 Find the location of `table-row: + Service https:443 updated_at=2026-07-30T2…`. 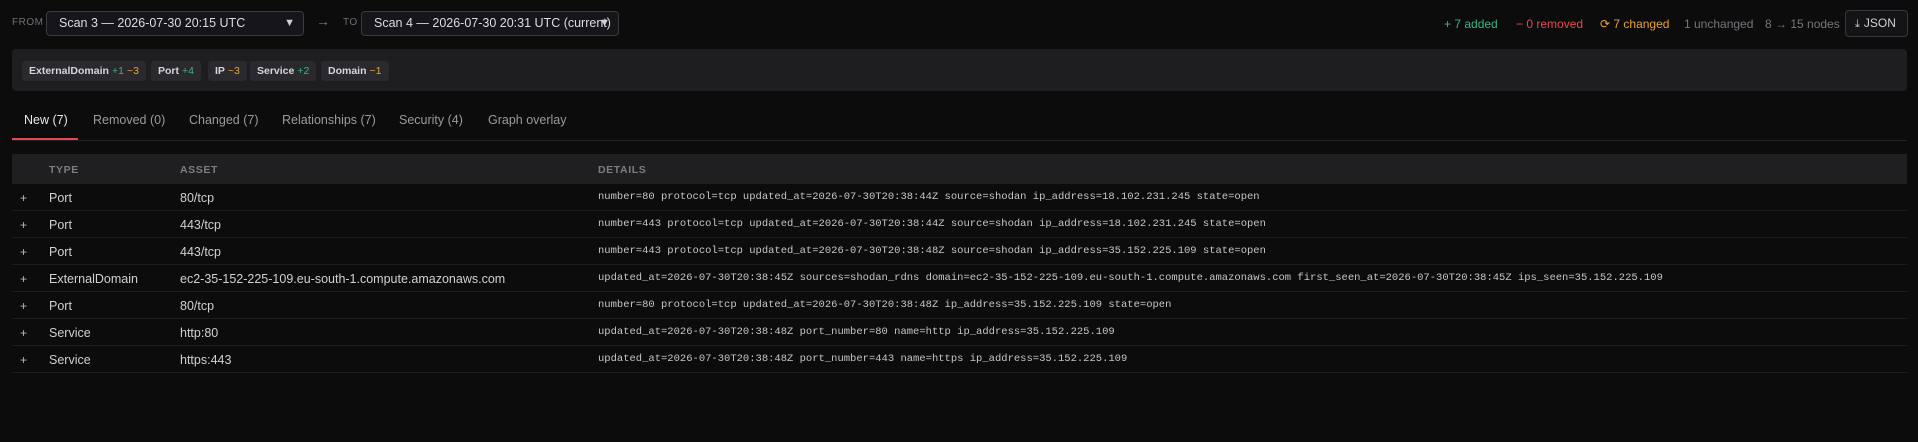

table-row: + Service https:443 updated_at=2026-07-30T2… is located at coordinates (959, 359).